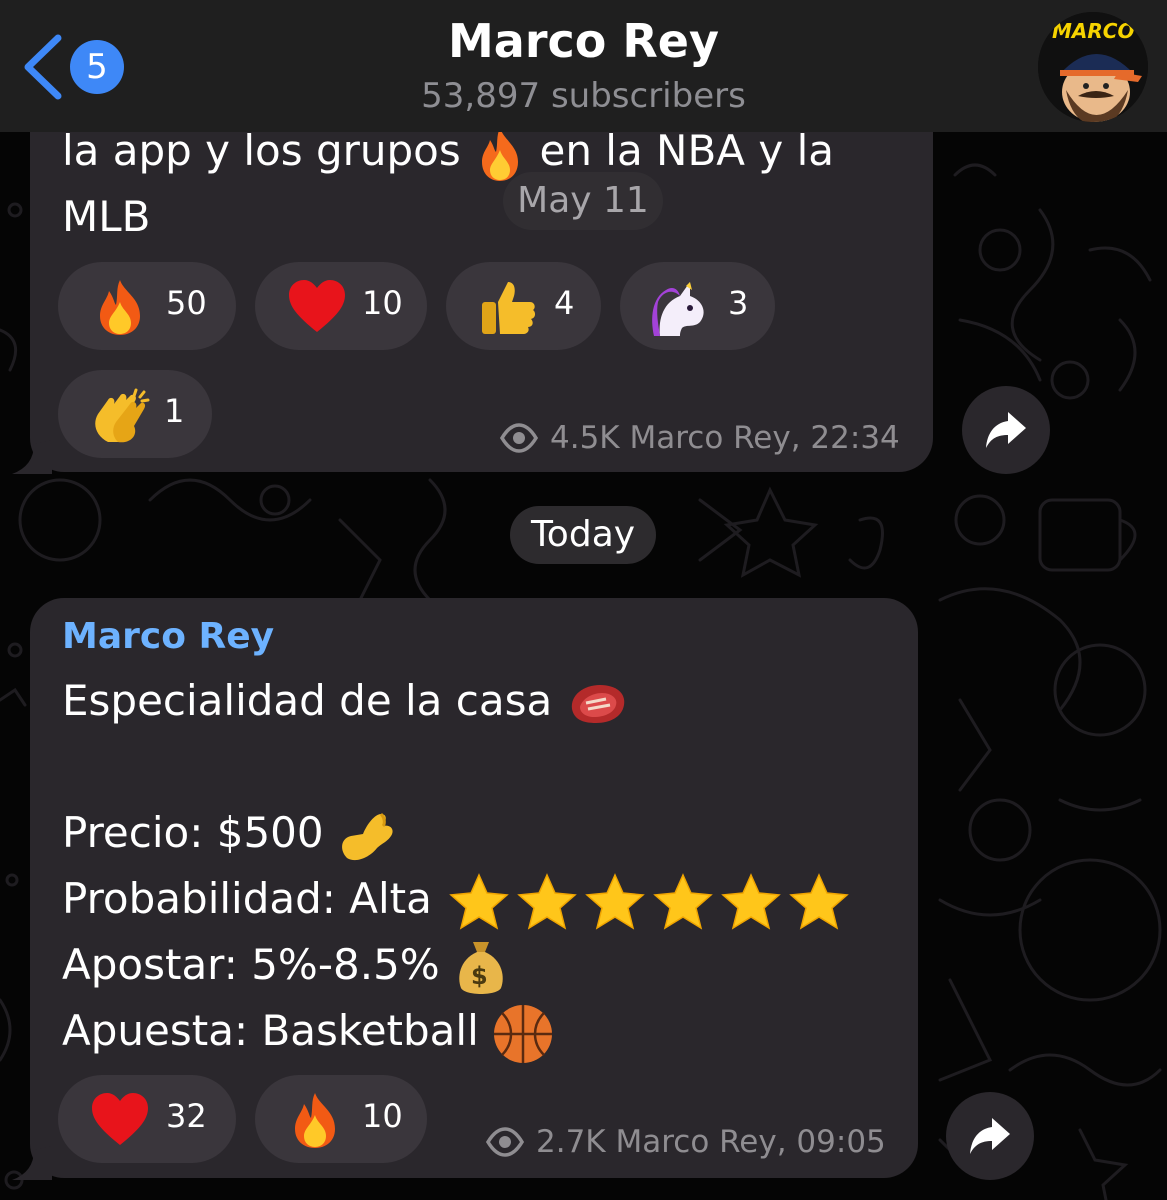 This screenshot has height=1200, width=1167. Describe the element at coordinates (285, 965) in the screenshot. I see `message-2-line-5: Apostar: 5%-8.5% $` at that location.